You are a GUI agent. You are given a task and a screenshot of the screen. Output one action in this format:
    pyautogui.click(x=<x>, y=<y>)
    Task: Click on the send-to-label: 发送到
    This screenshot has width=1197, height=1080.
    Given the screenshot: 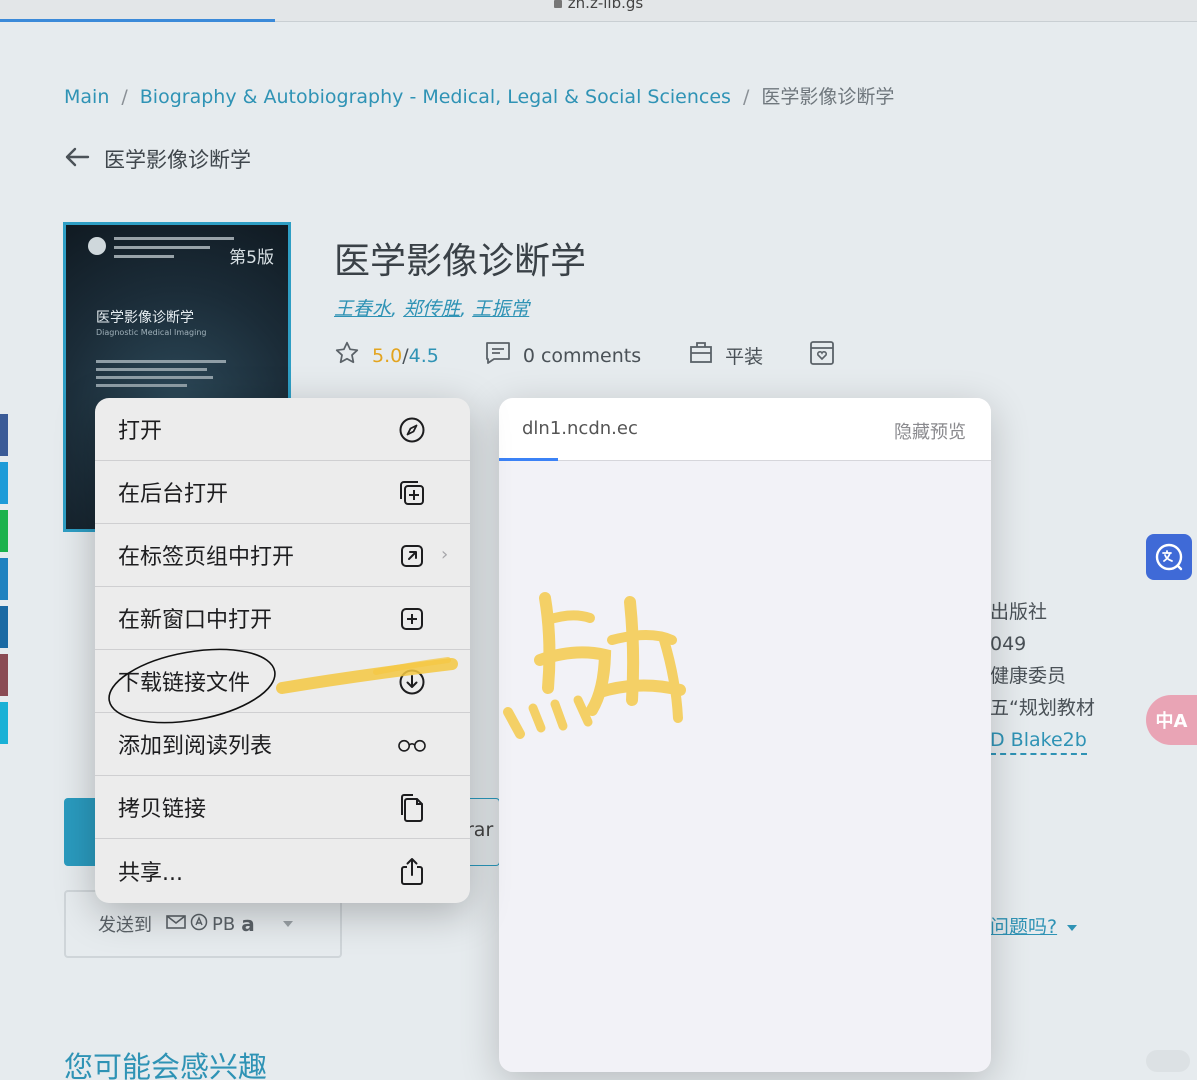 What is the action you would take?
    pyautogui.click(x=125, y=925)
    